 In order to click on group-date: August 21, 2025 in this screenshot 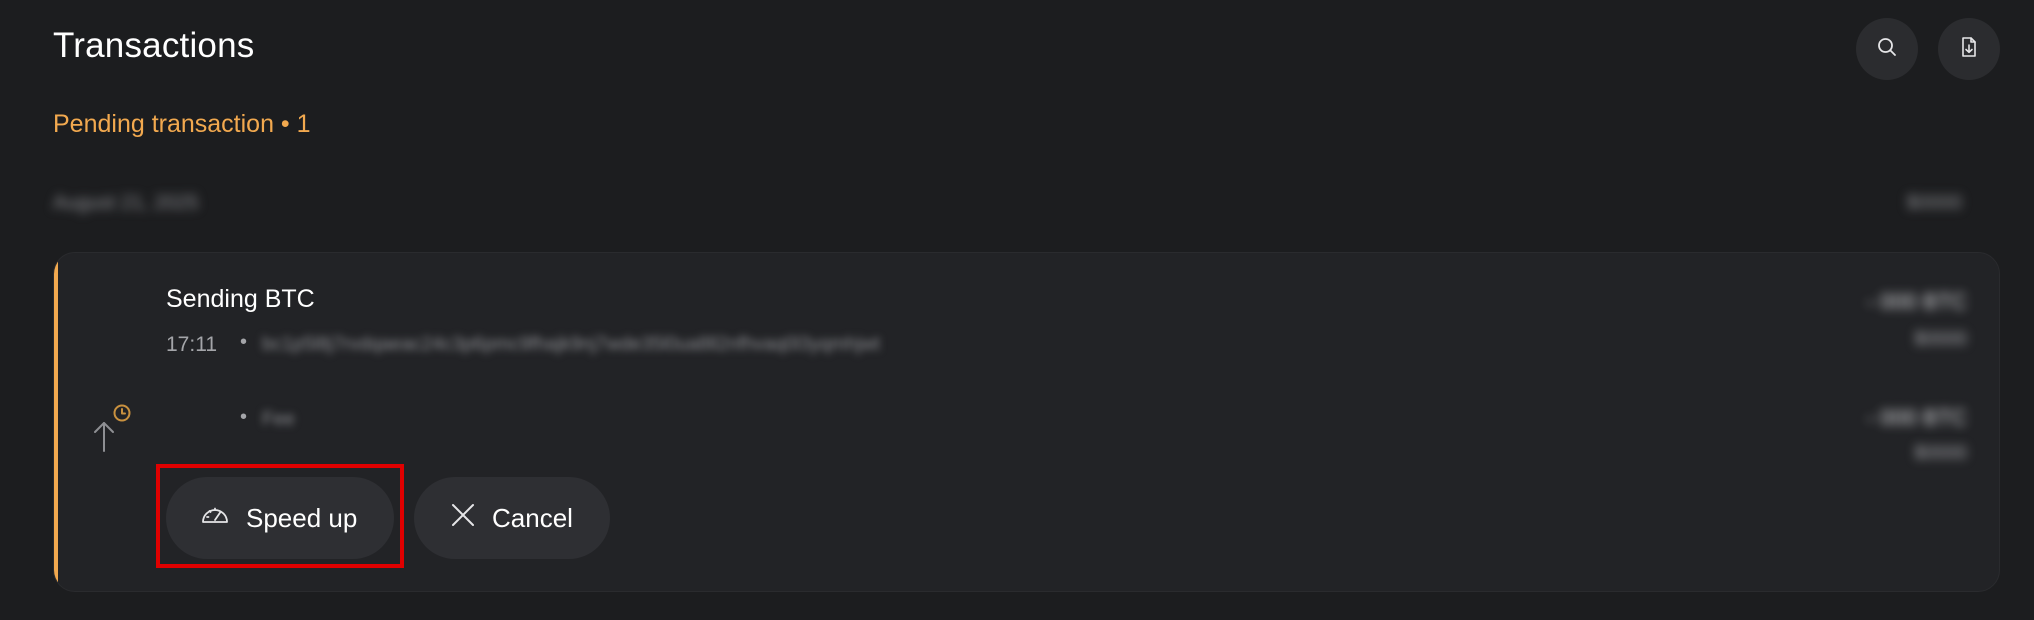, I will do `click(126, 203)`.